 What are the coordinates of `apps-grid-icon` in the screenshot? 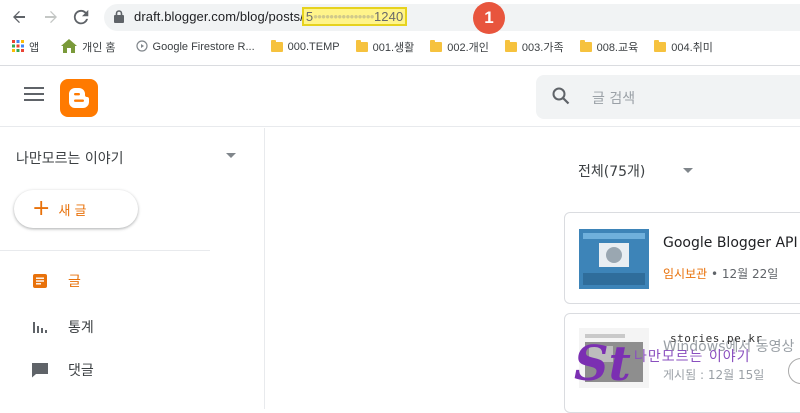 It's located at (18, 47).